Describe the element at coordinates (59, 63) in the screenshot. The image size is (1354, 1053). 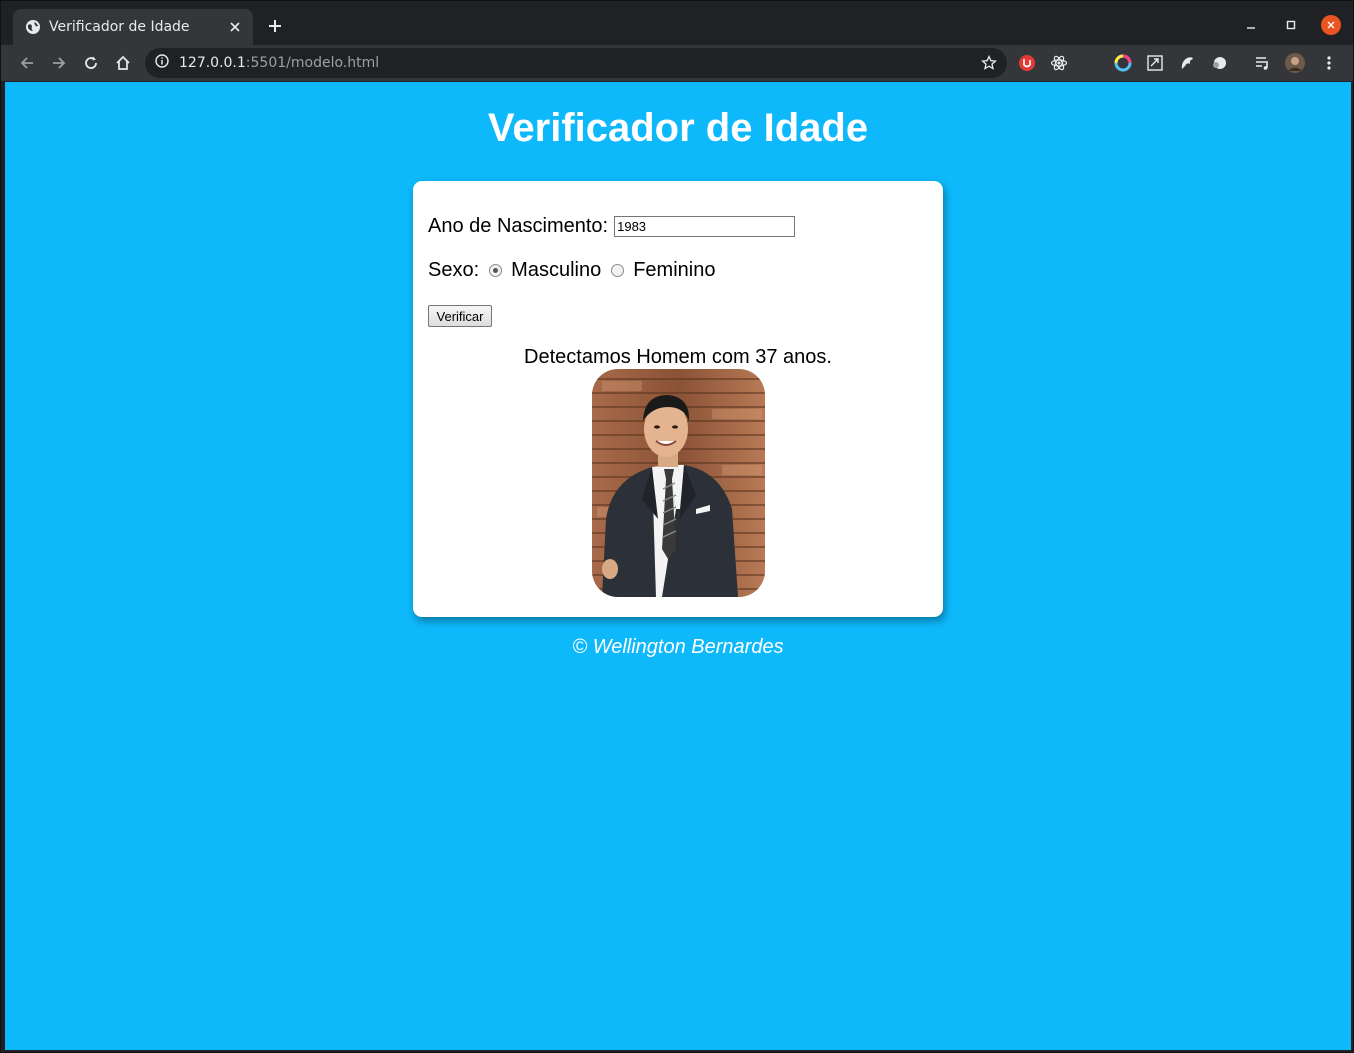
I see `forward-icon` at that location.